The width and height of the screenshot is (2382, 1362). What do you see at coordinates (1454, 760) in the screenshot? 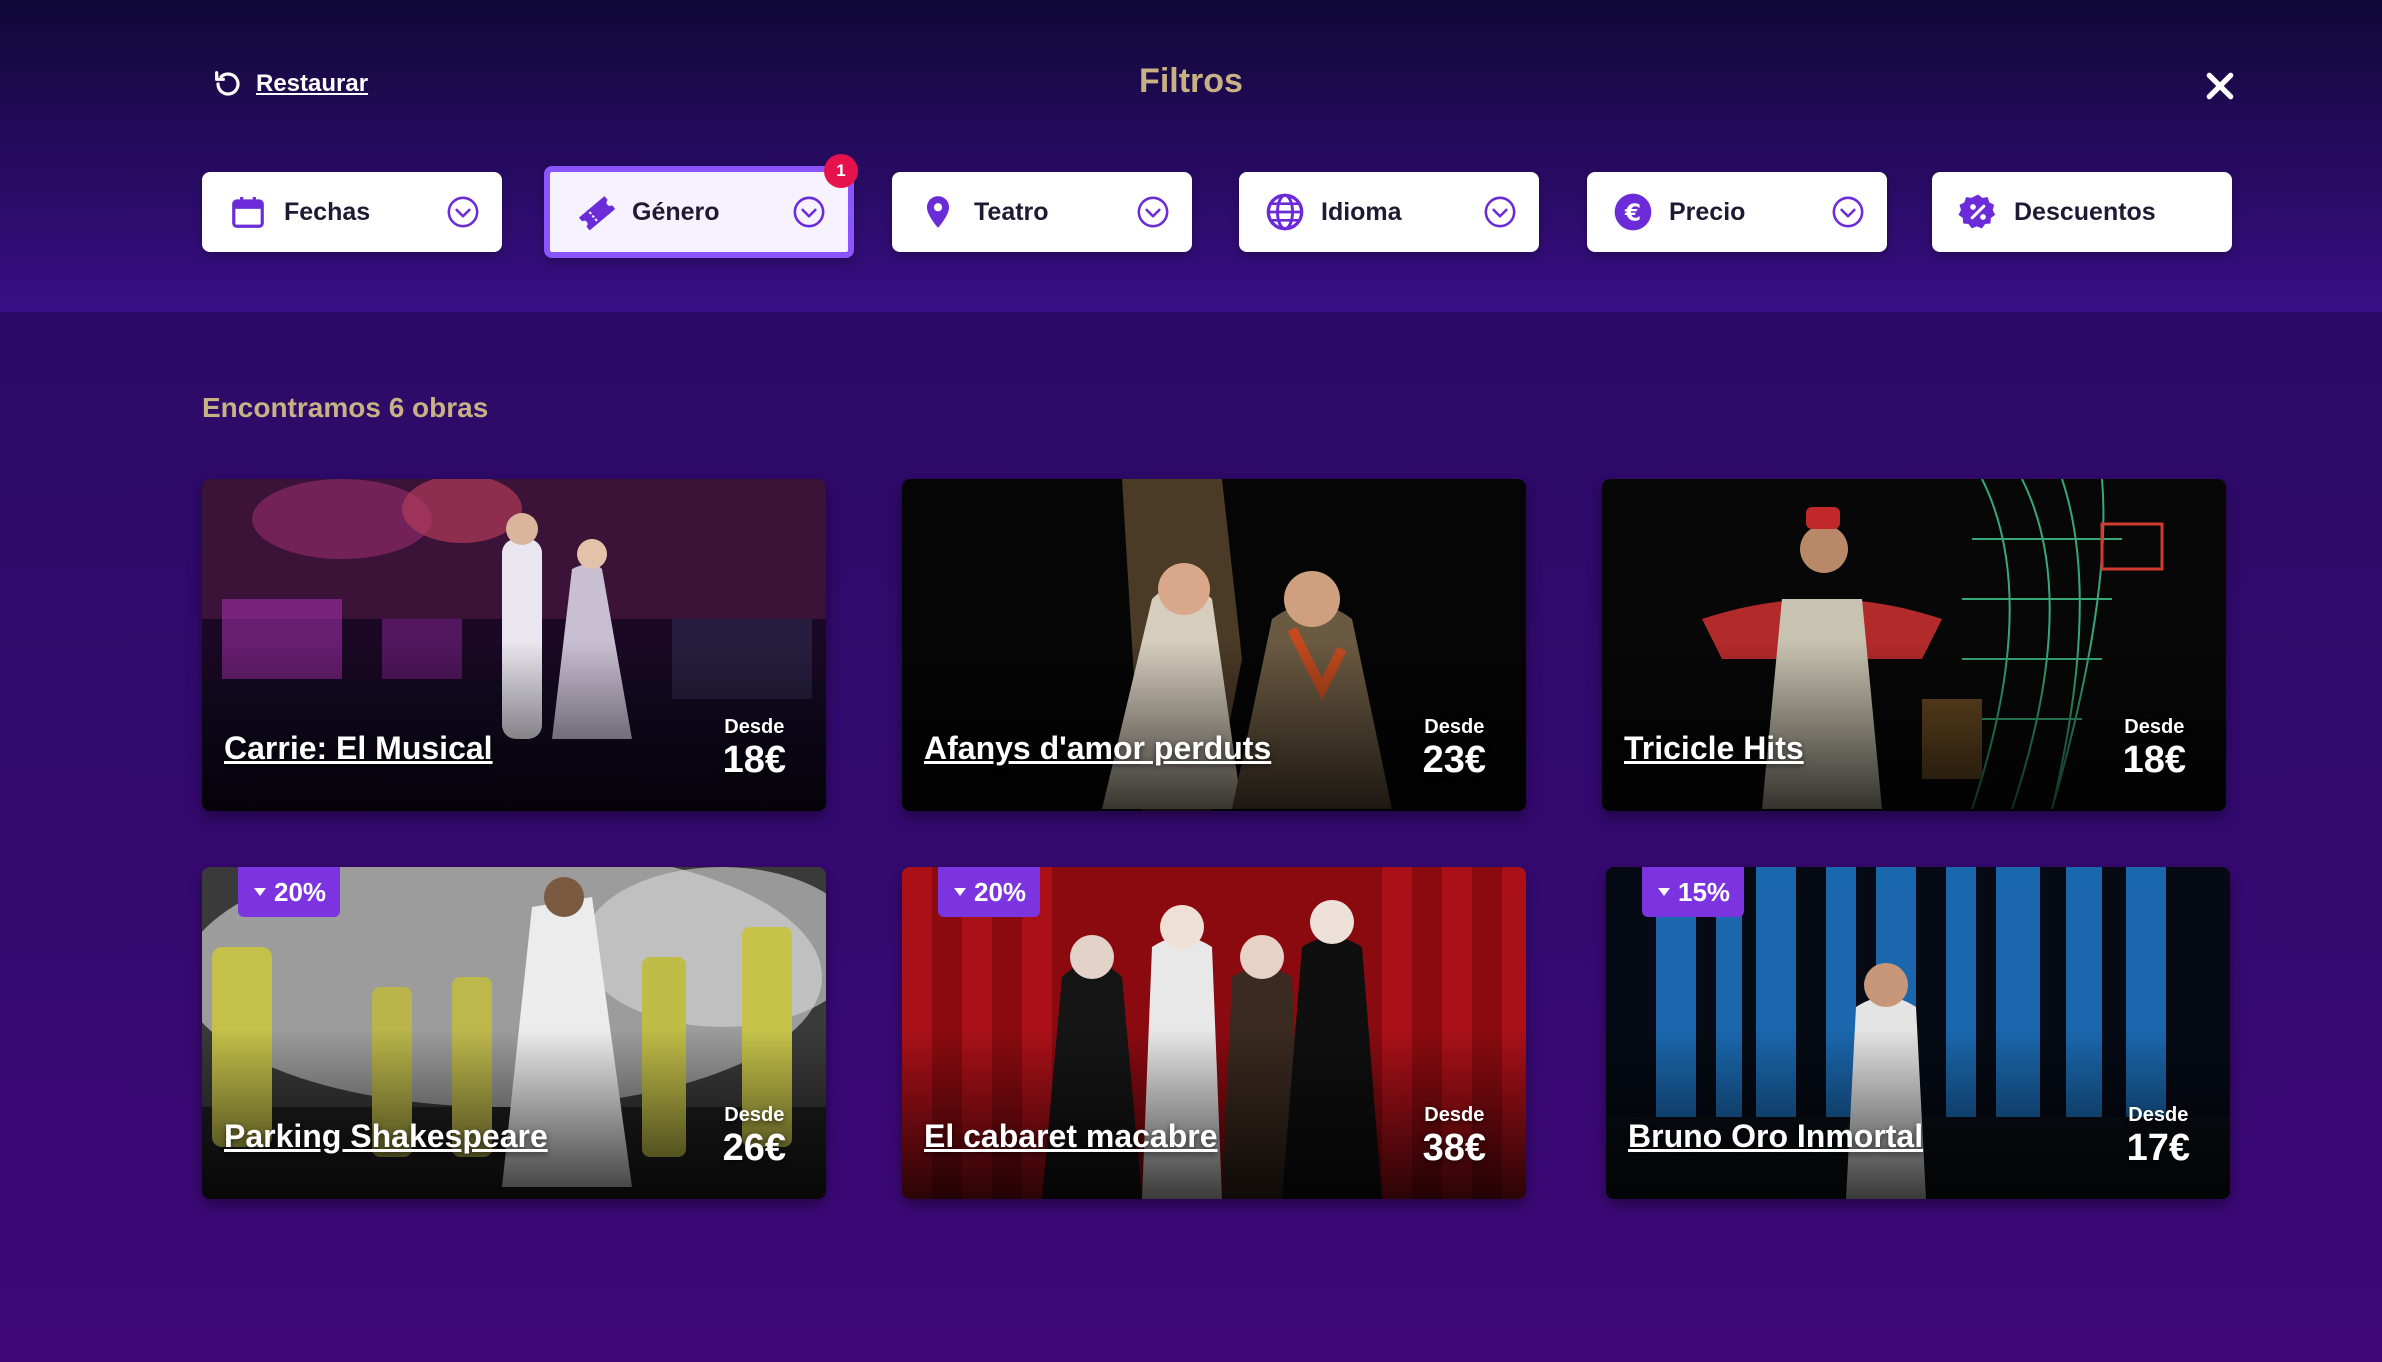
I see `price-amount: 23€` at bounding box center [1454, 760].